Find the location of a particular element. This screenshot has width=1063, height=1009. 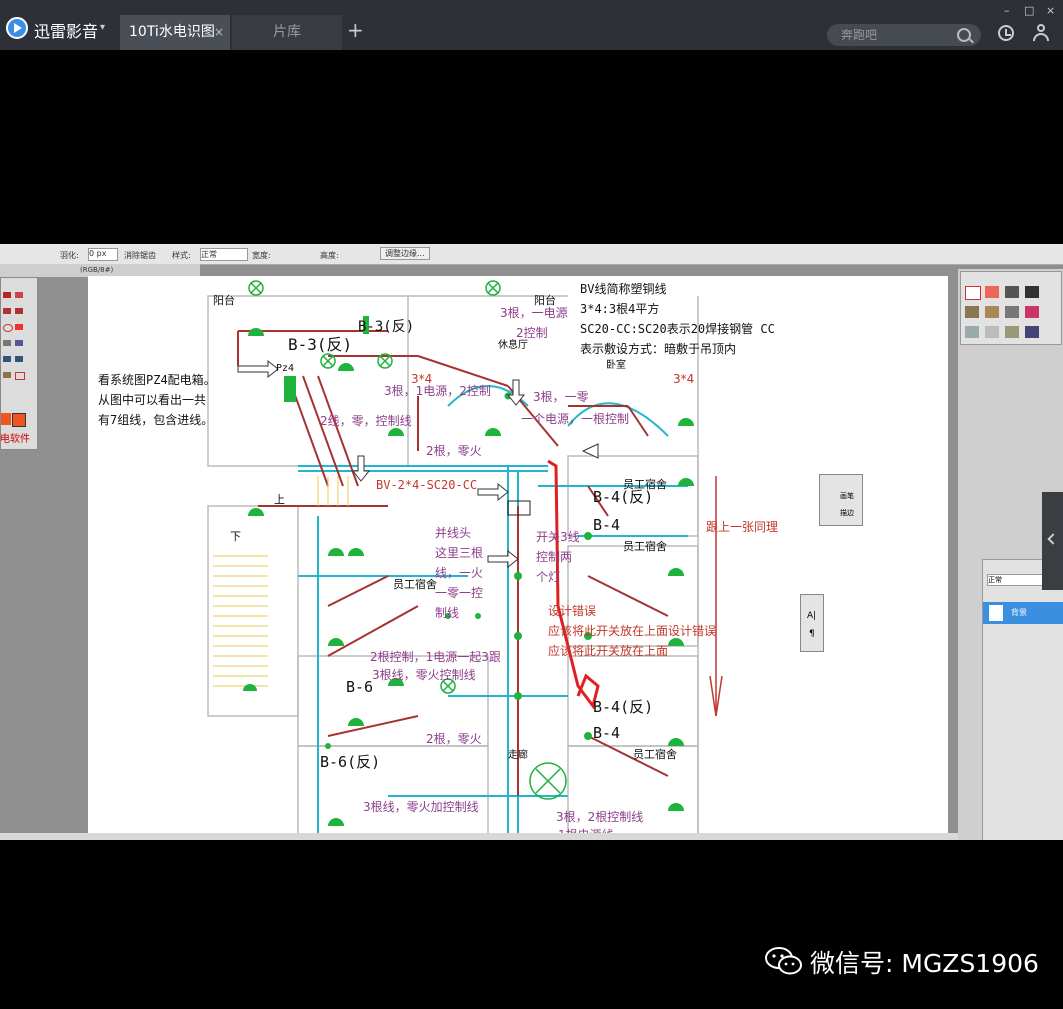

annotation: 线，一火 is located at coordinates (459, 573).